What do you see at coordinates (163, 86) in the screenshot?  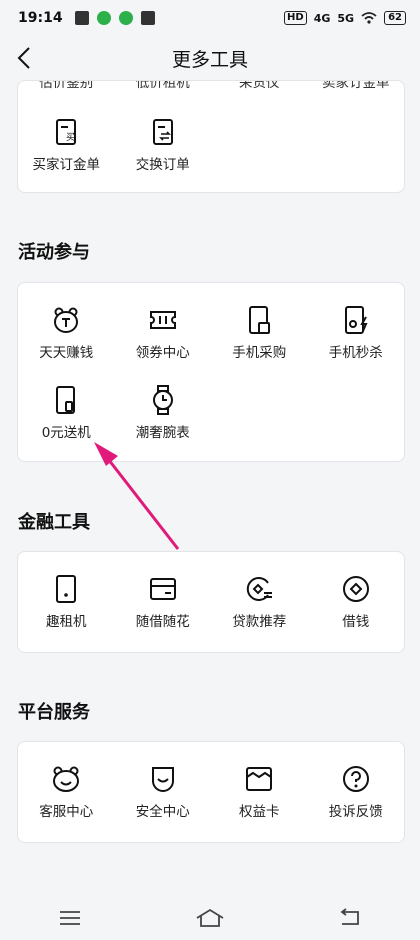 I see `cut-label-2: 低价租机` at bounding box center [163, 86].